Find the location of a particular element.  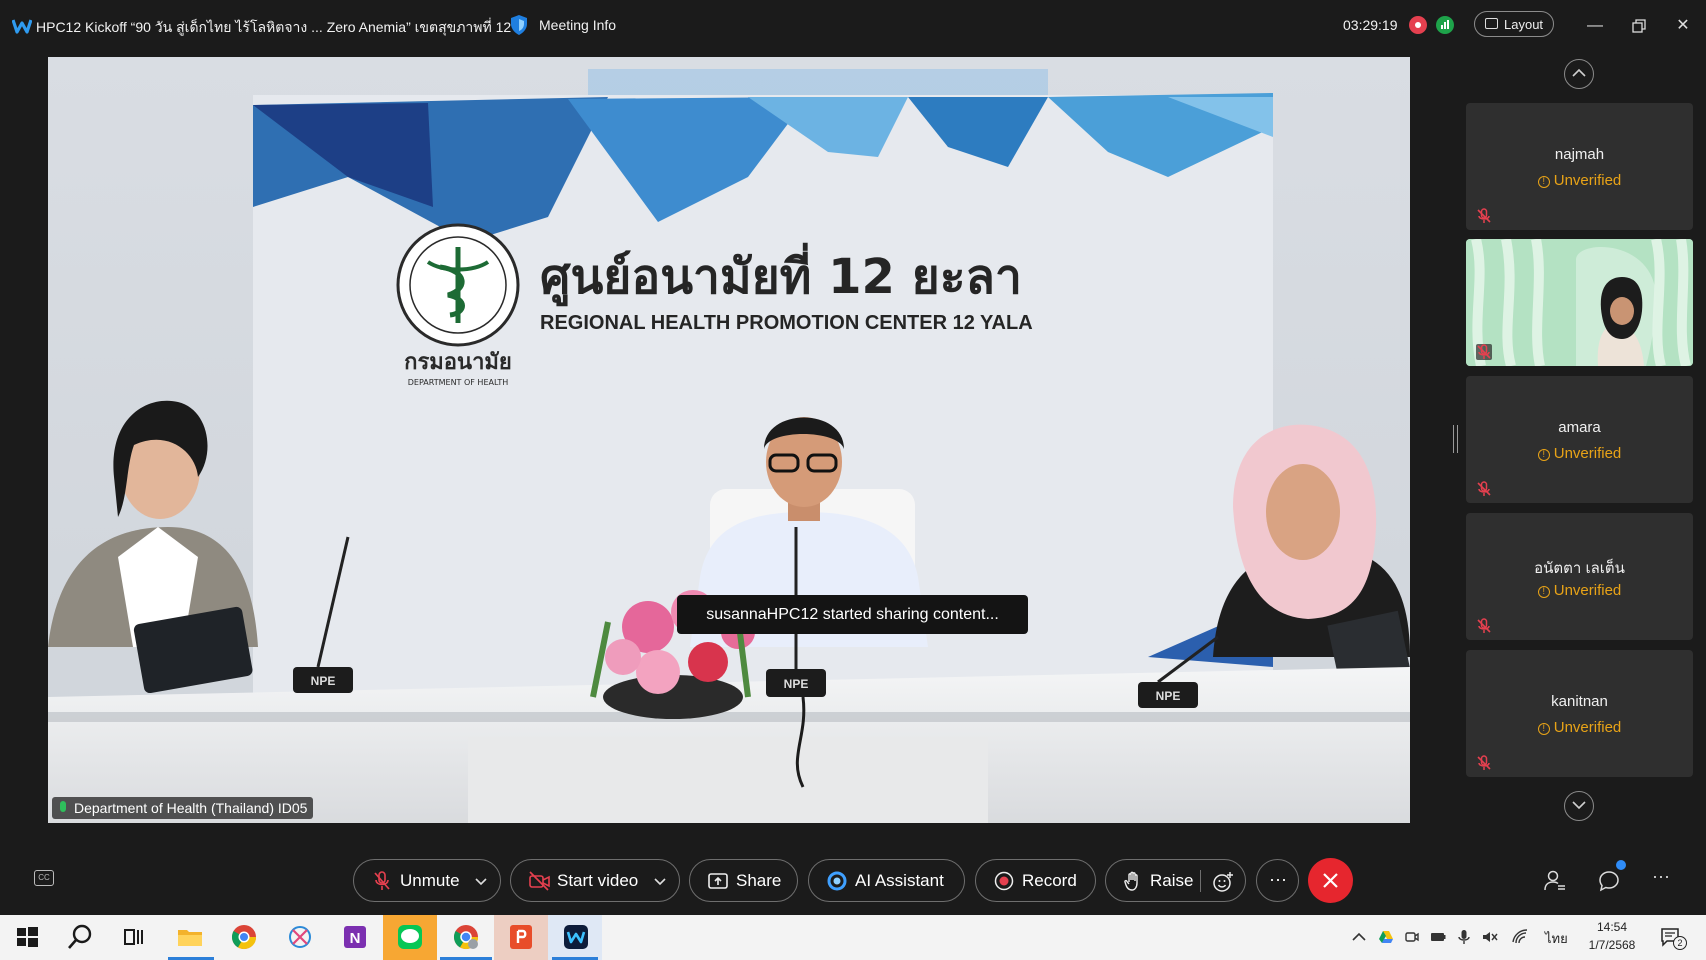

mic-icon is located at coordinates (63, 806).